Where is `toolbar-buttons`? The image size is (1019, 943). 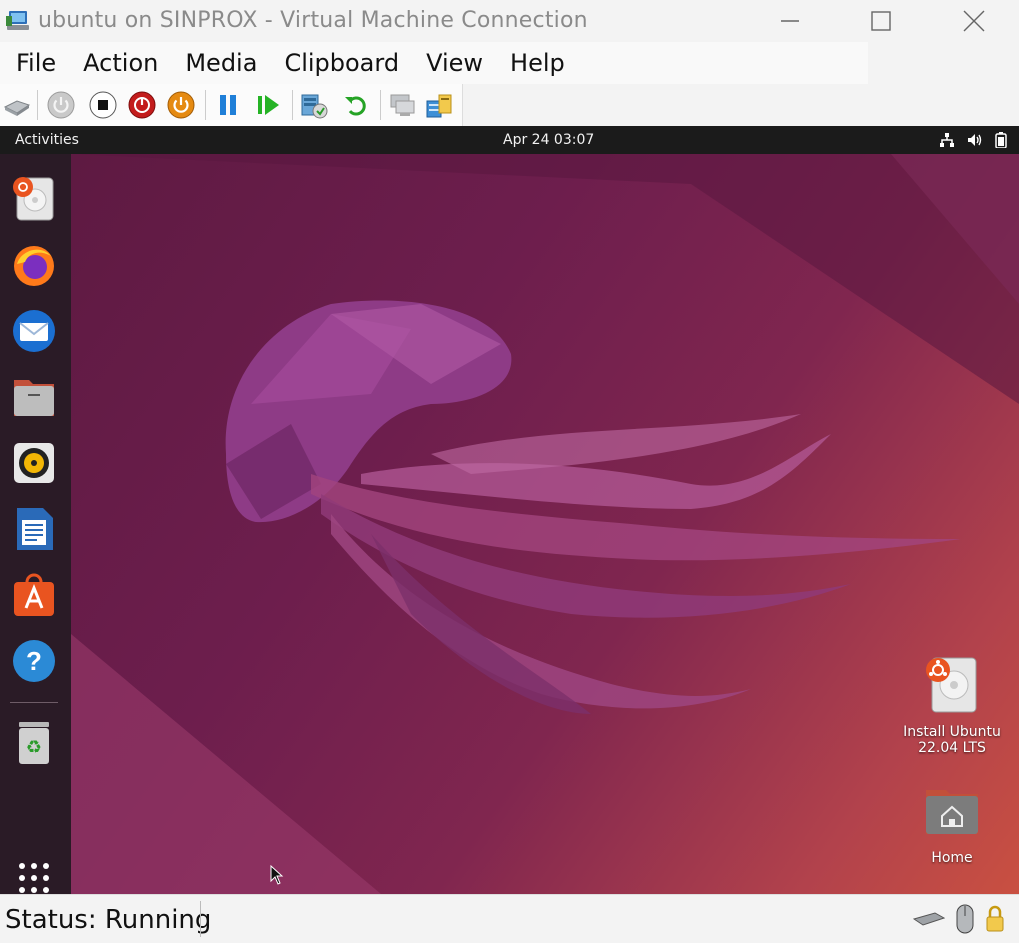 toolbar-buttons is located at coordinates (231, 105).